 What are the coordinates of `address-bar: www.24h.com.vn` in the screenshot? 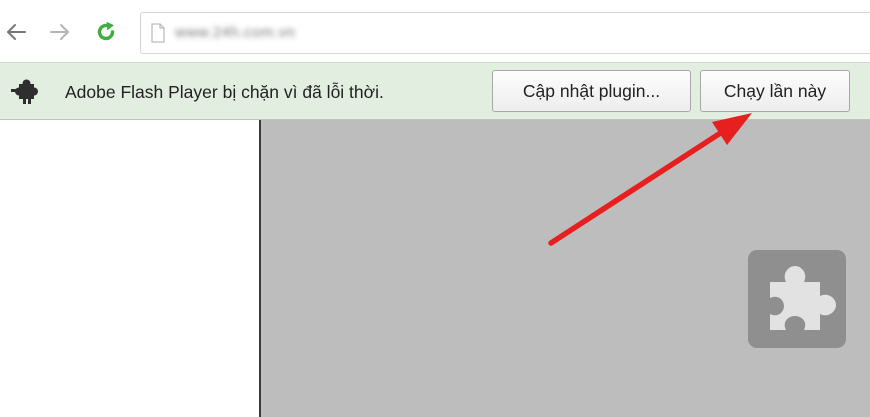 It's located at (505, 33).